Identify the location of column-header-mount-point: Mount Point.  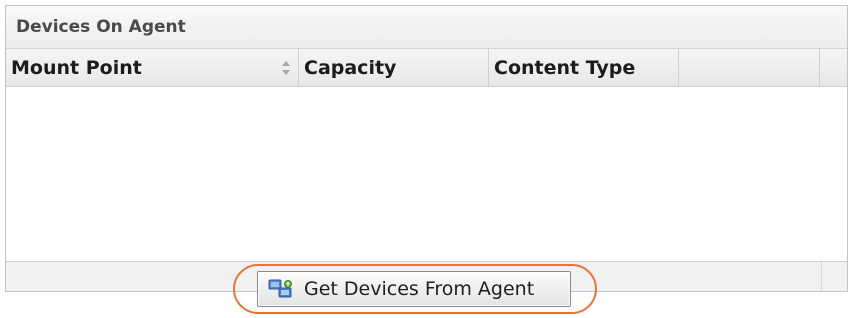
(152, 67).